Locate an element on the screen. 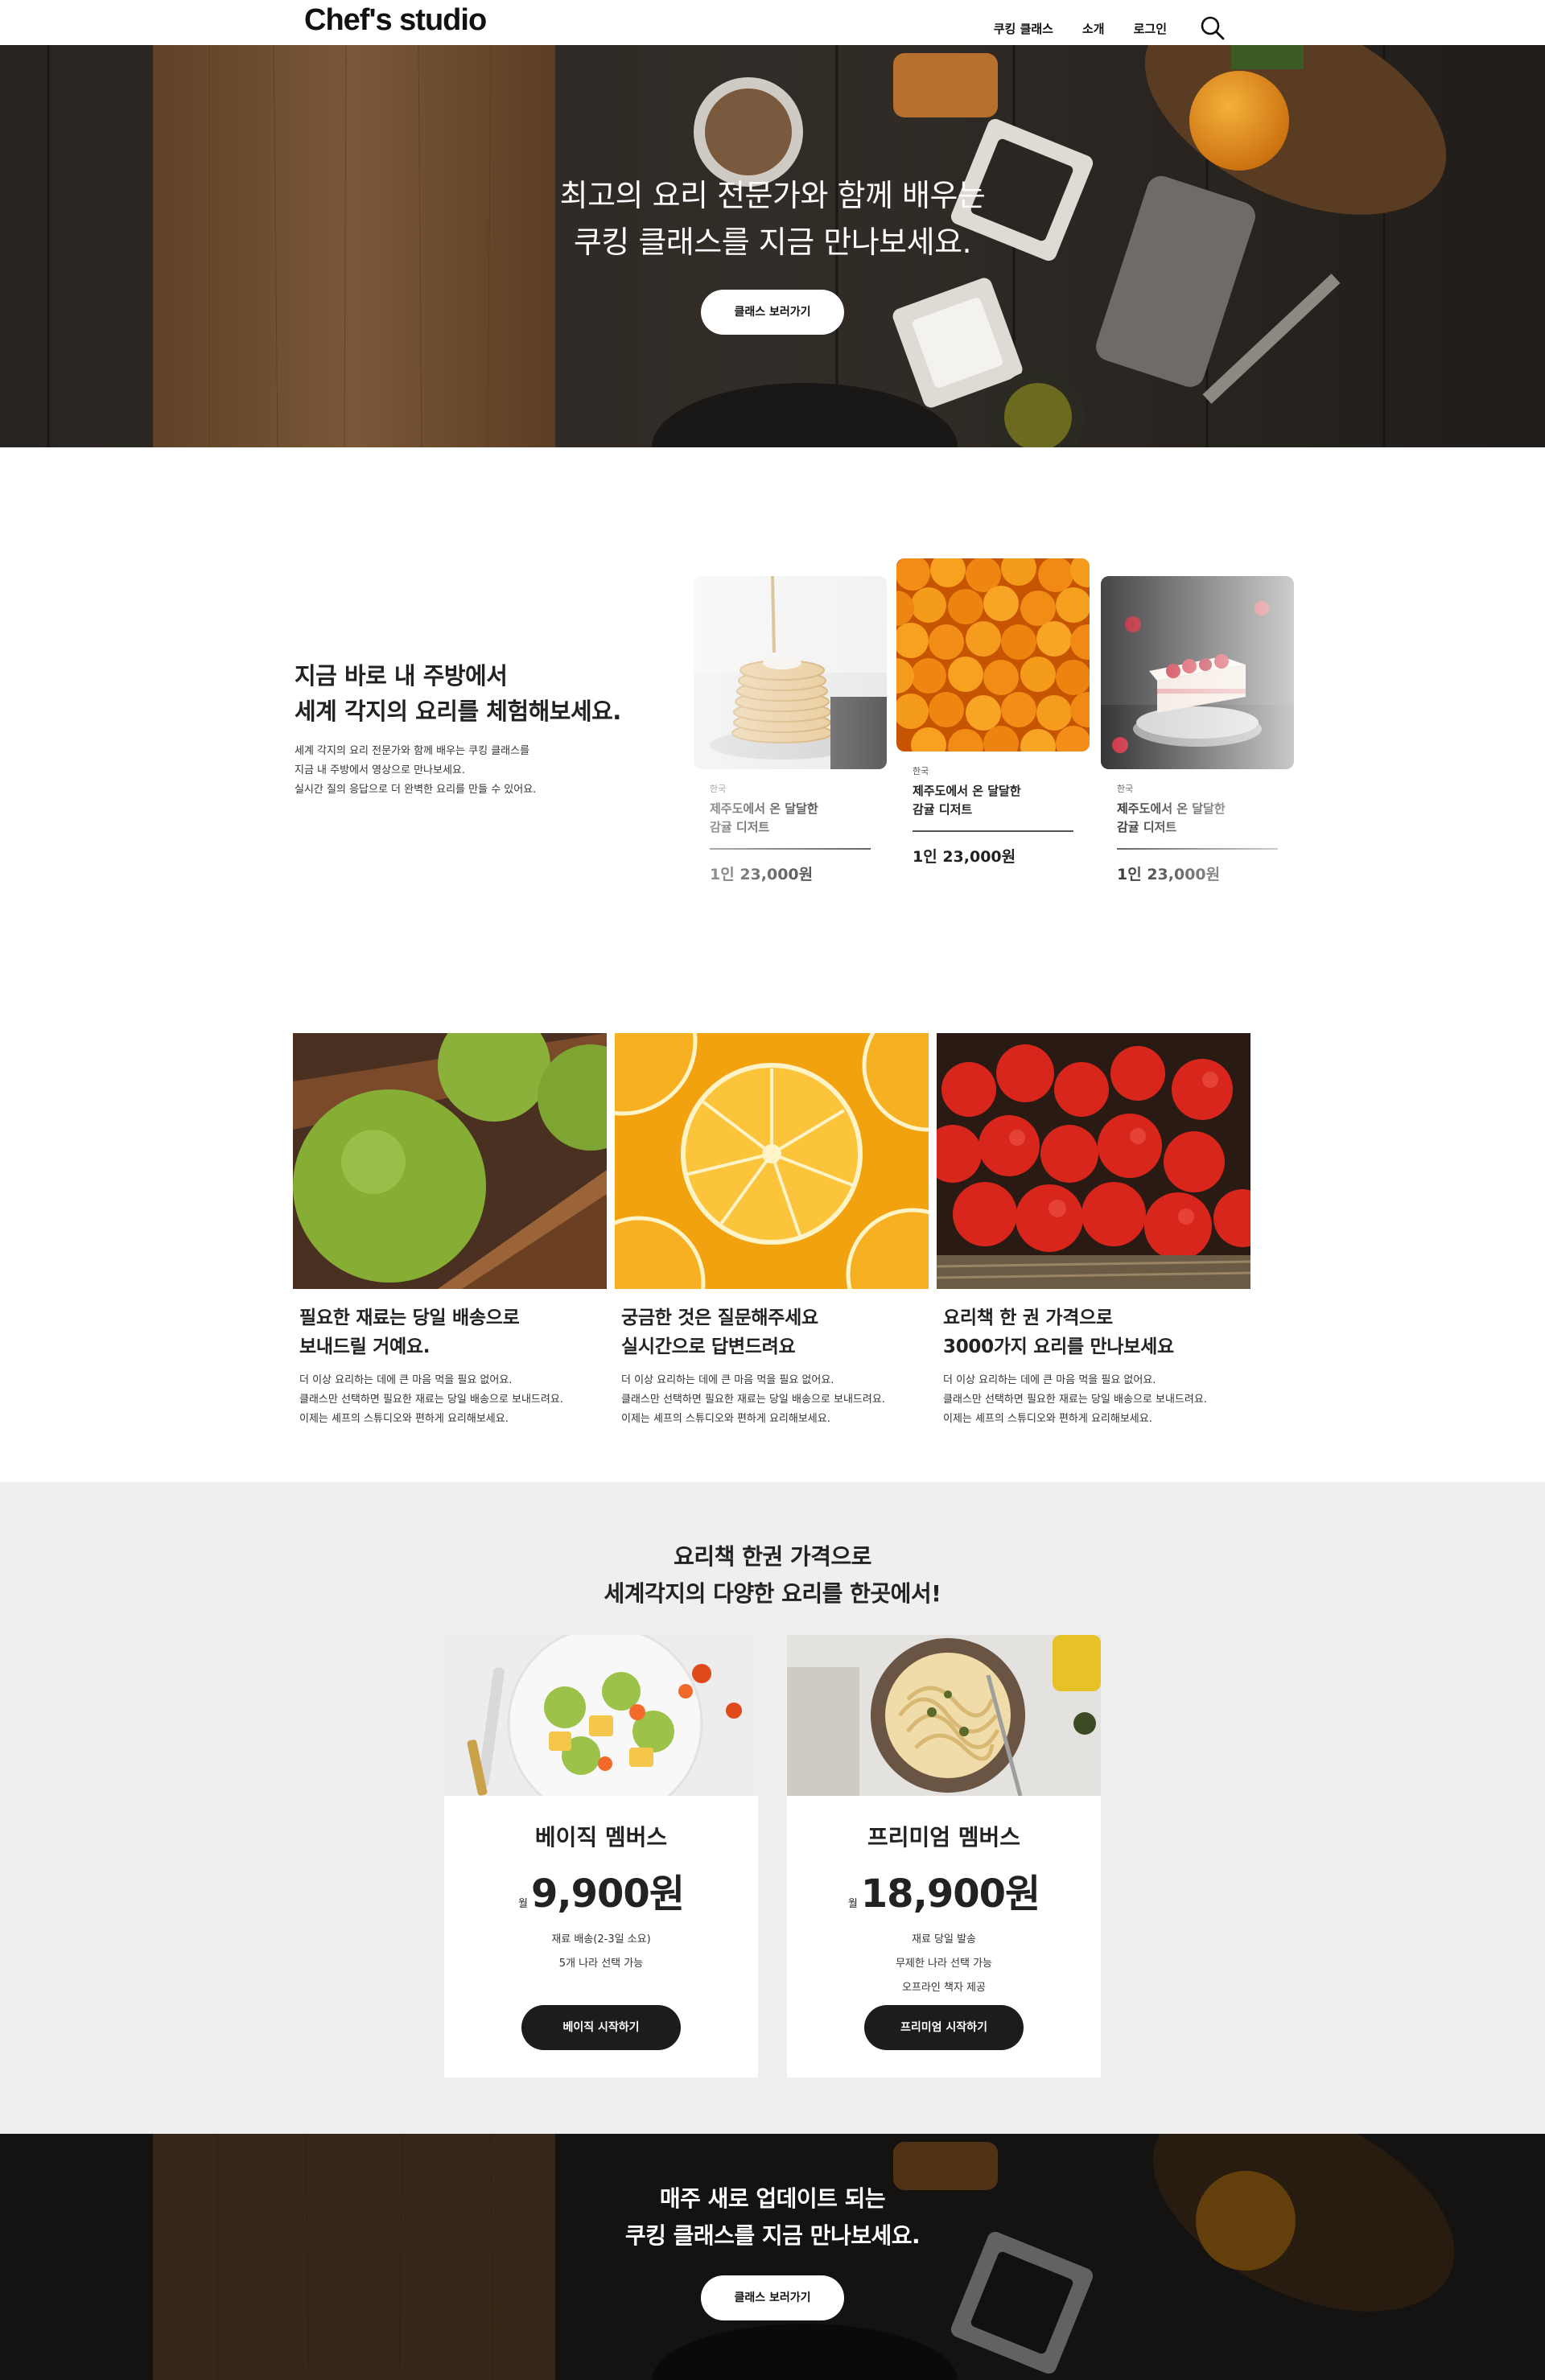 The image size is (1545, 2380). logo: Chef's studio is located at coordinates (395, 20).